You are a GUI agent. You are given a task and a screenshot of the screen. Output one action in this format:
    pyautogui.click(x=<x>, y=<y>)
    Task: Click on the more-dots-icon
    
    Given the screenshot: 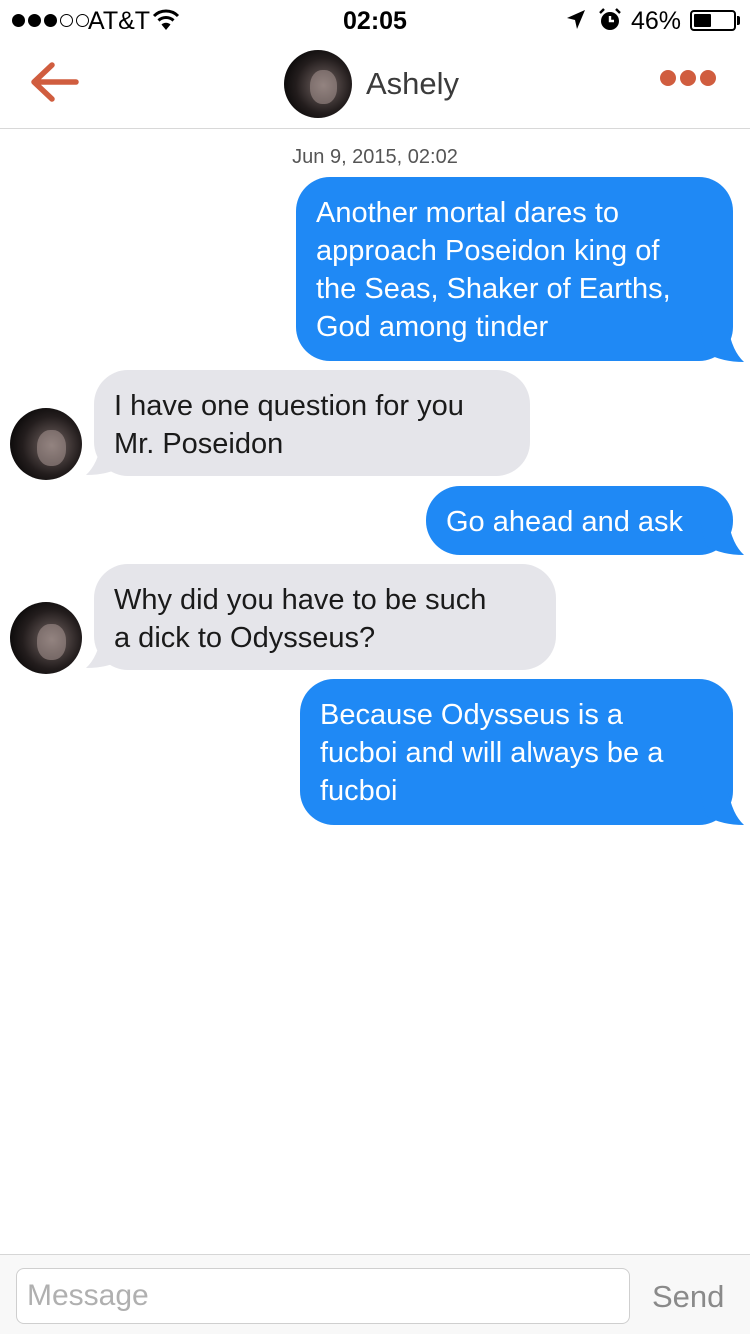 What is the action you would take?
    pyautogui.click(x=668, y=78)
    